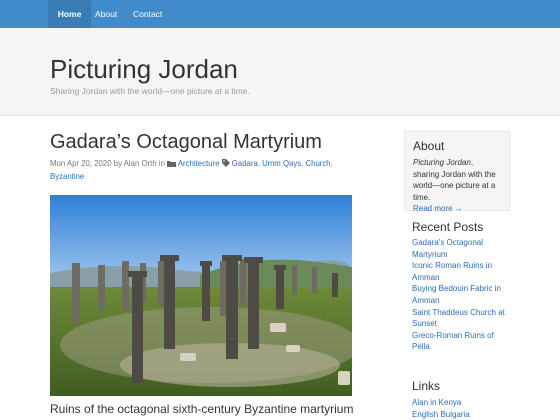  What do you see at coordinates (245, 163) in the screenshot?
I see `post-tag-link: Gadara` at bounding box center [245, 163].